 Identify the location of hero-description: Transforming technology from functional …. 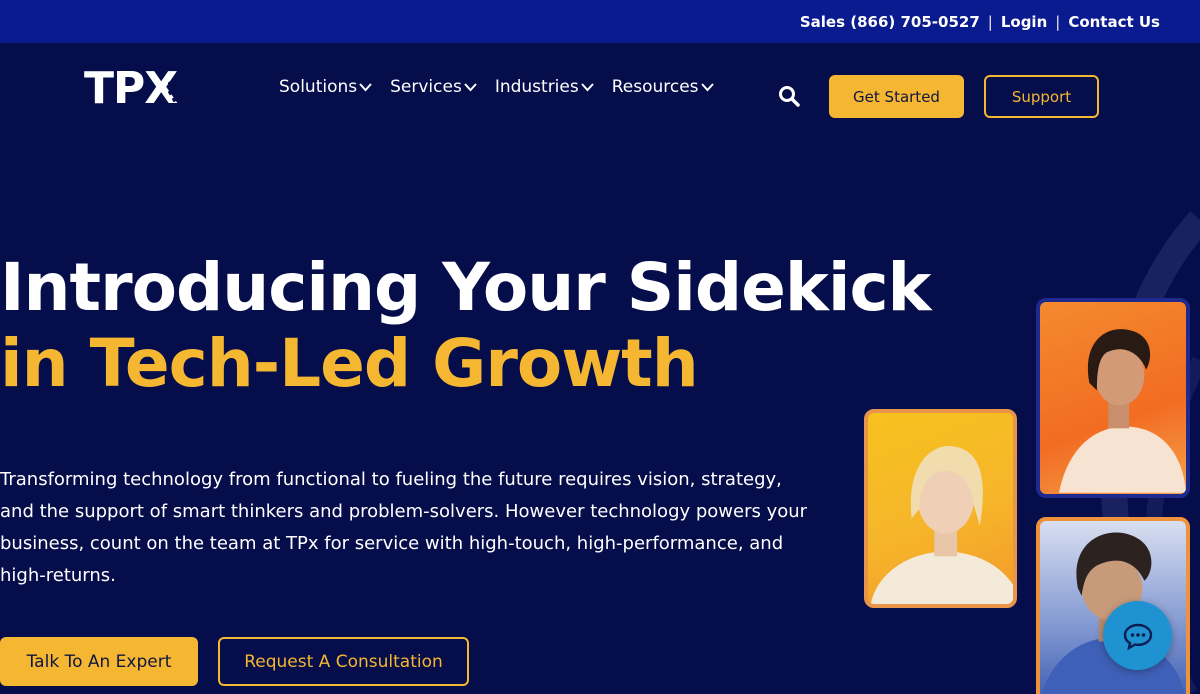
(404, 527).